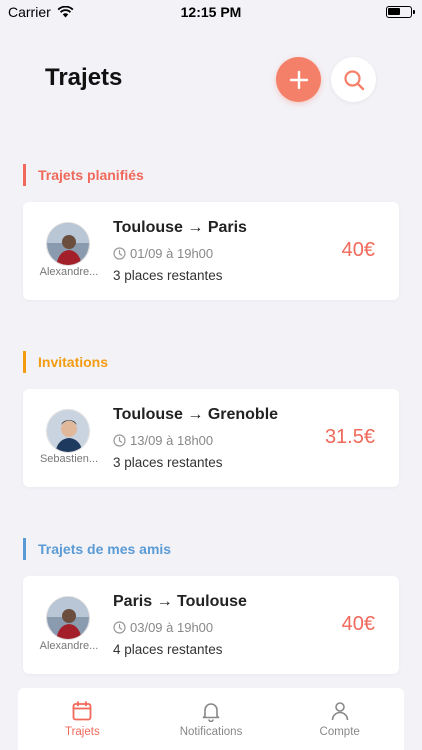  I want to click on tab-bar: Trajets Notifications Compte, so click(211, 719).